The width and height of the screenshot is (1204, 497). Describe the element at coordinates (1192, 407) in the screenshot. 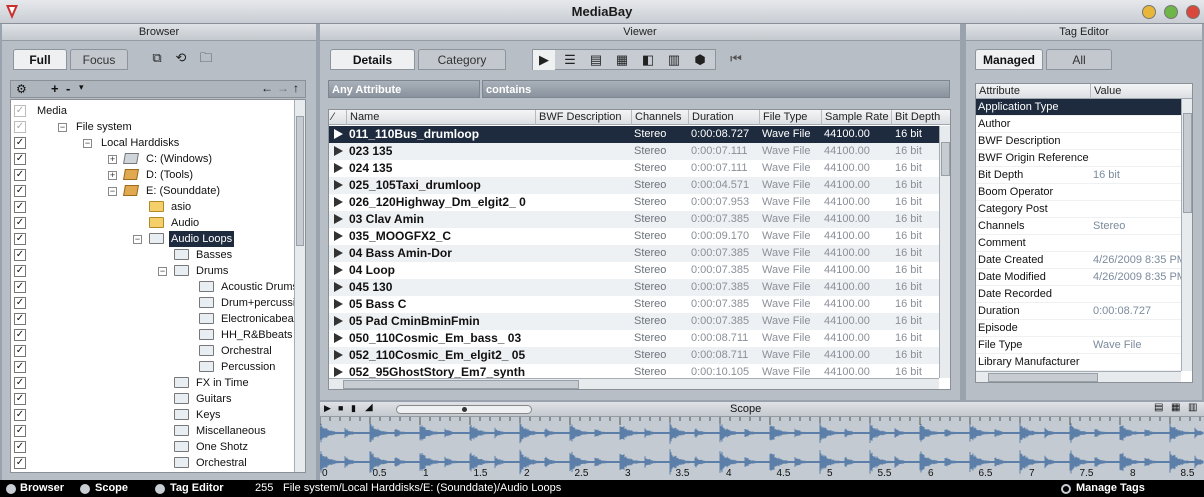

I see `scope-mode-3-icon: ▥` at that location.